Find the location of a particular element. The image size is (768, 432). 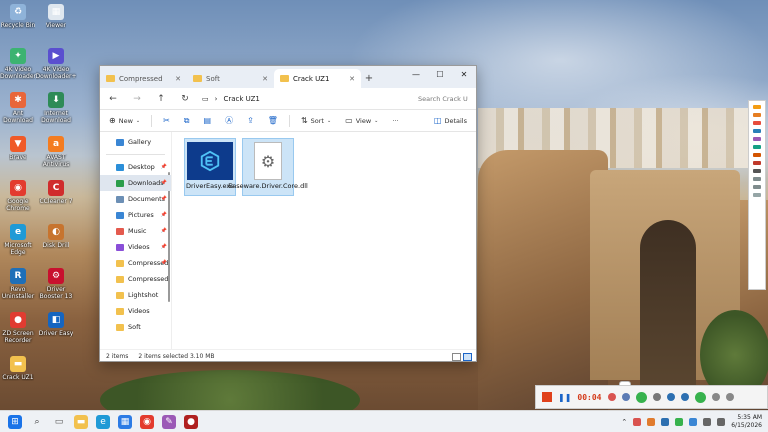

expand-icon is located at coordinates (715, 397).